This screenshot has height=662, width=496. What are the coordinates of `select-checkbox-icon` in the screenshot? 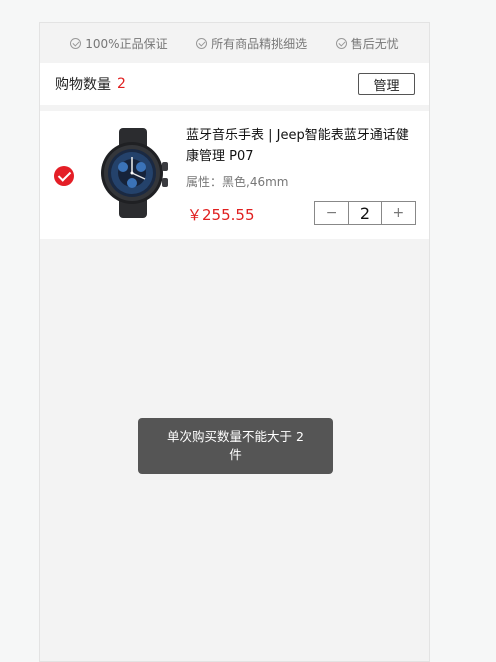 It's located at (64, 176).